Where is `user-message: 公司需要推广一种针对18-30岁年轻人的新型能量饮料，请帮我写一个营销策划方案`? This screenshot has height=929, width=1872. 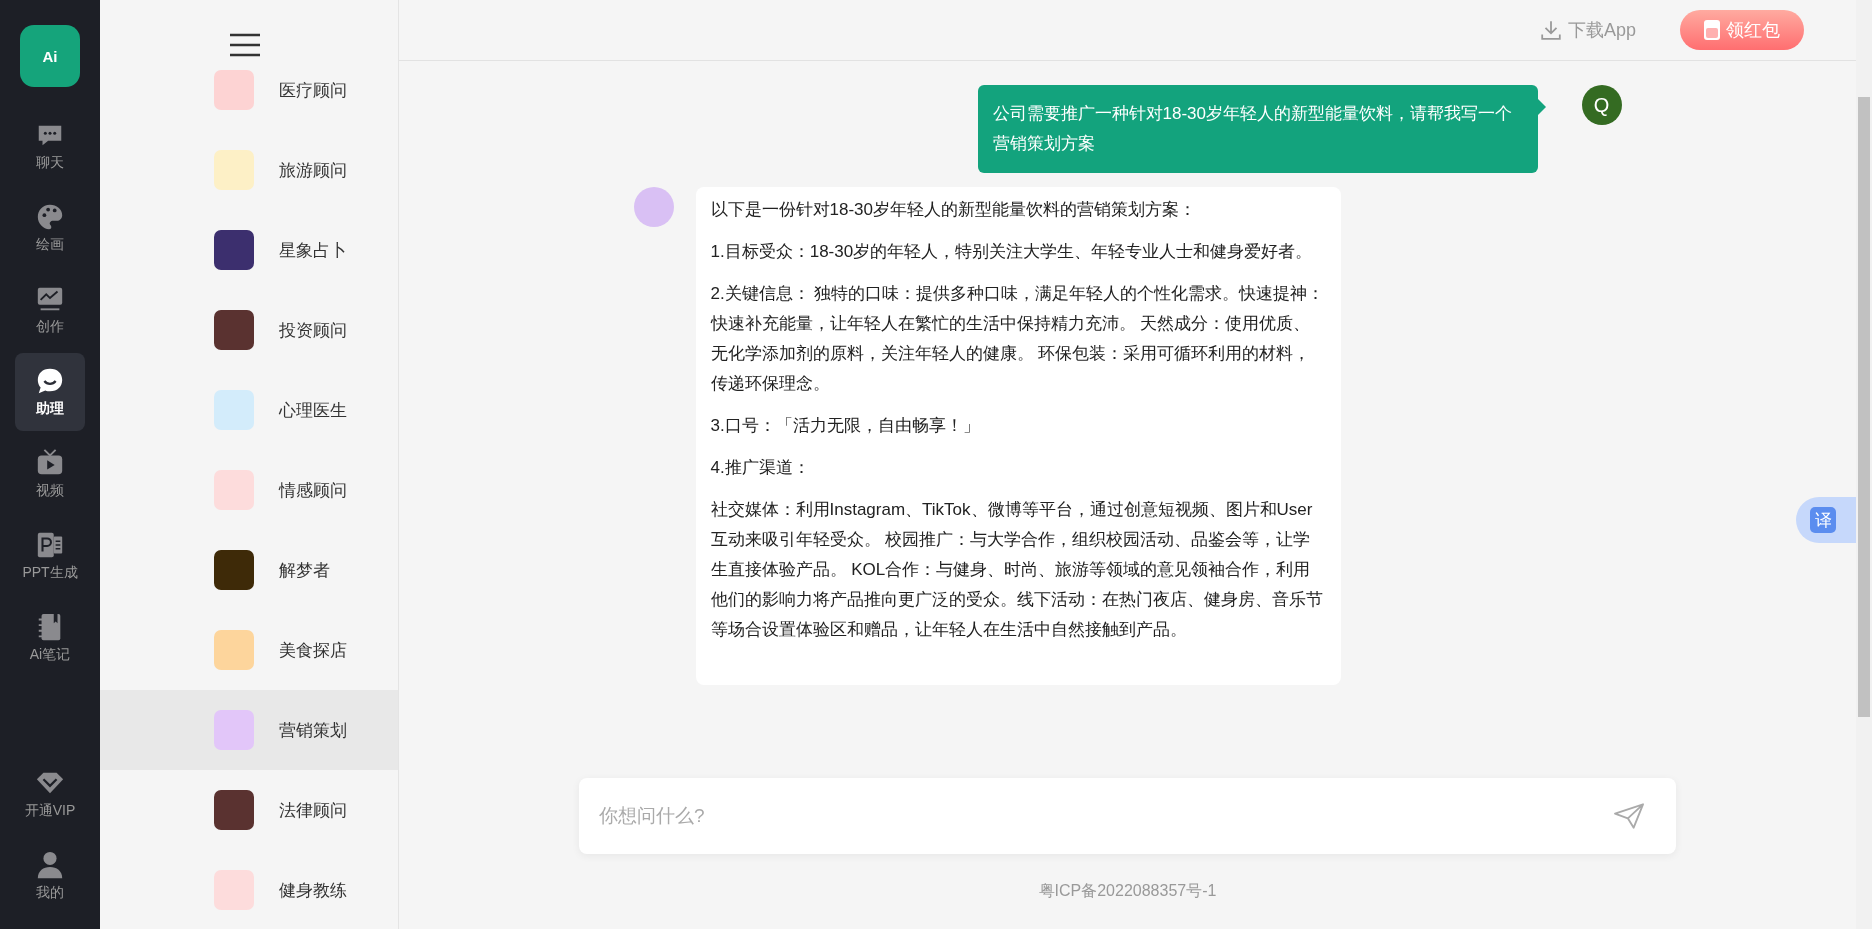
user-message: 公司需要推广一种针对18-30岁年轻人的新型能量饮料，请帮我写一个营销策划方案 is located at coordinates (1257, 129).